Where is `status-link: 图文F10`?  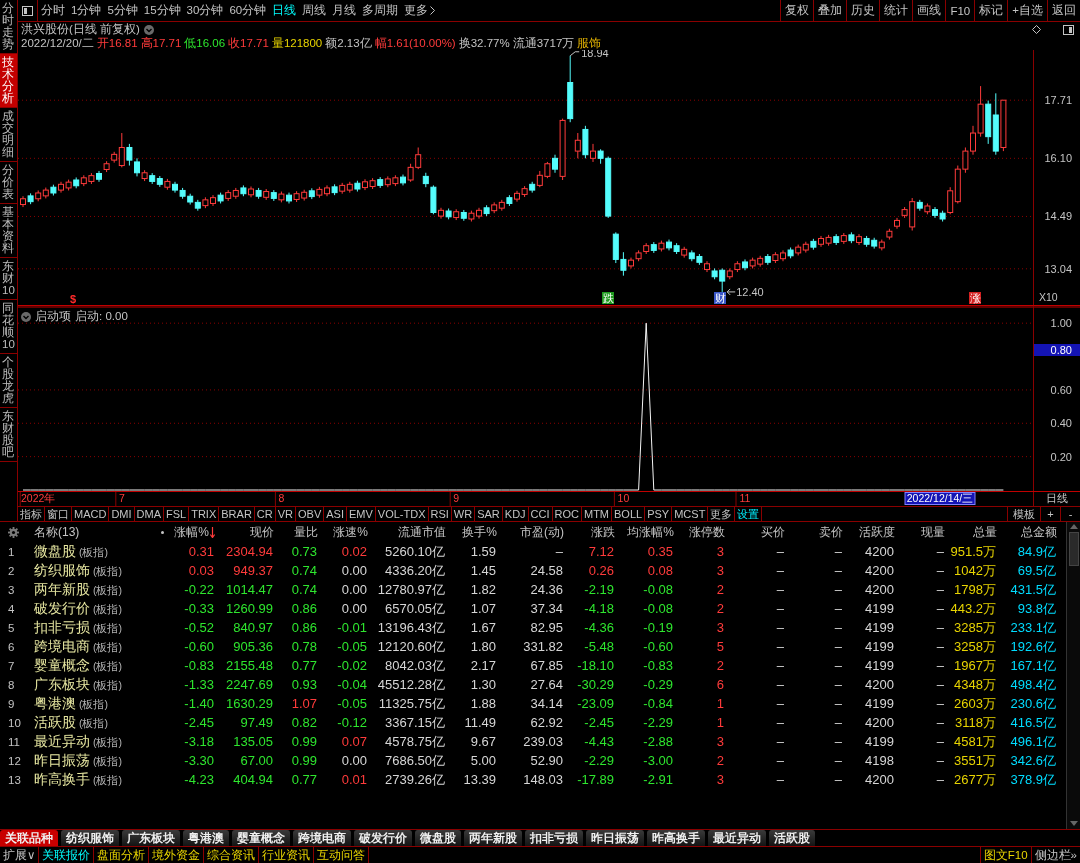
status-link: 图文F10 is located at coordinates (1005, 855).